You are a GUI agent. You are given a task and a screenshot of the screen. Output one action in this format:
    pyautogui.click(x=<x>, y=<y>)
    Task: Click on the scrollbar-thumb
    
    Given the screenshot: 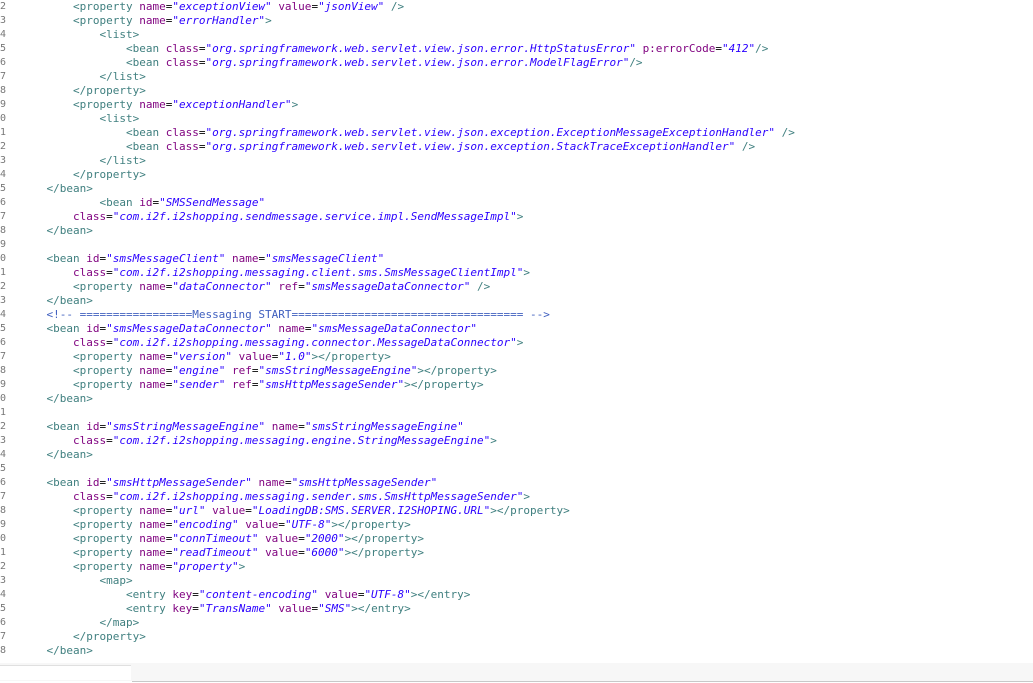 What is the action you would take?
    pyautogui.click(x=65, y=672)
    